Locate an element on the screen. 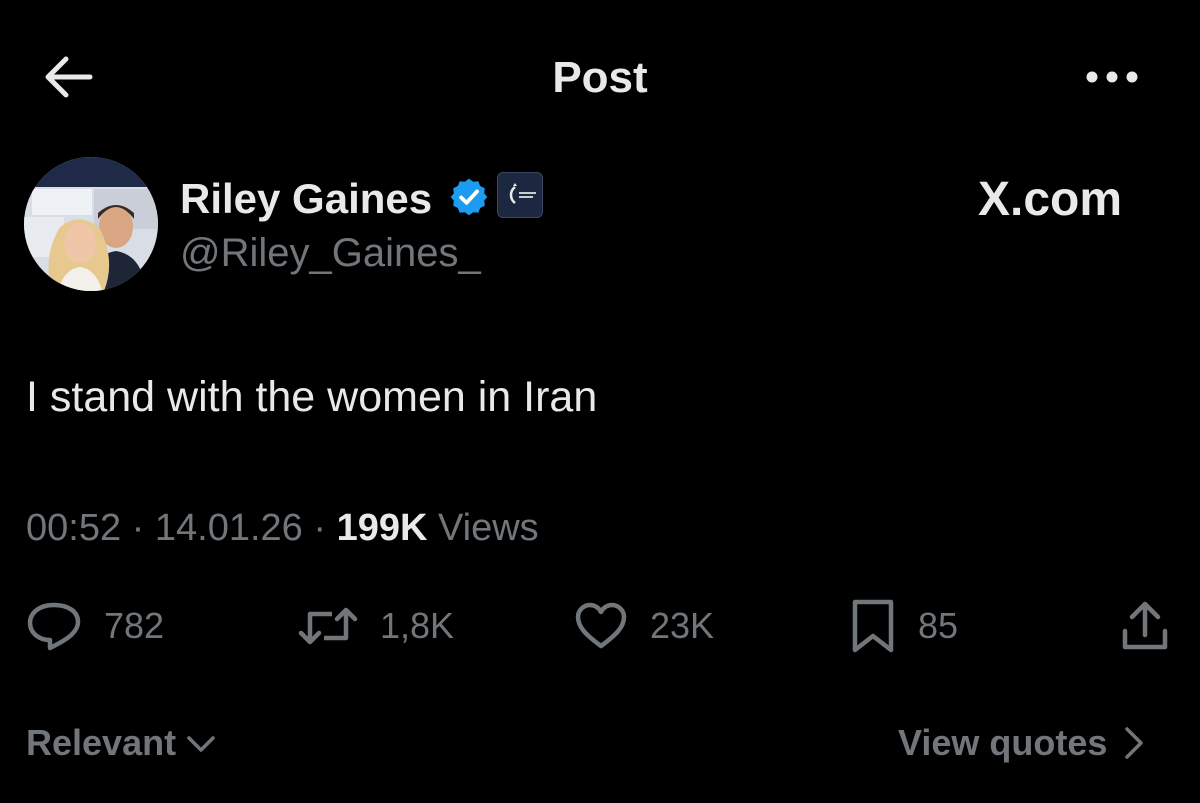 The width and height of the screenshot is (1200, 803). post-metadata: 00:52 · 14.01.26 · 199K Views is located at coordinates (282, 528).